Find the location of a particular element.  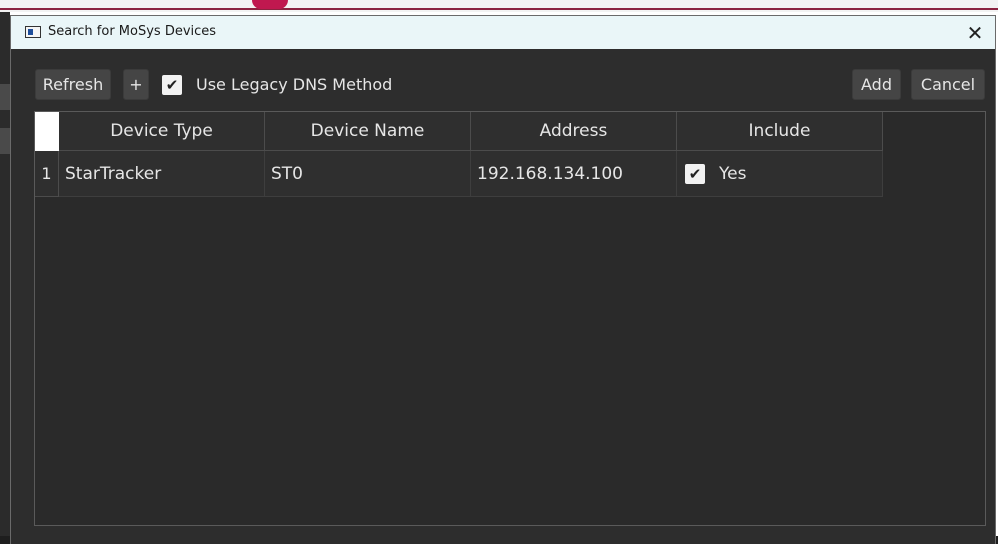

row-header: 1 is located at coordinates (47, 174).